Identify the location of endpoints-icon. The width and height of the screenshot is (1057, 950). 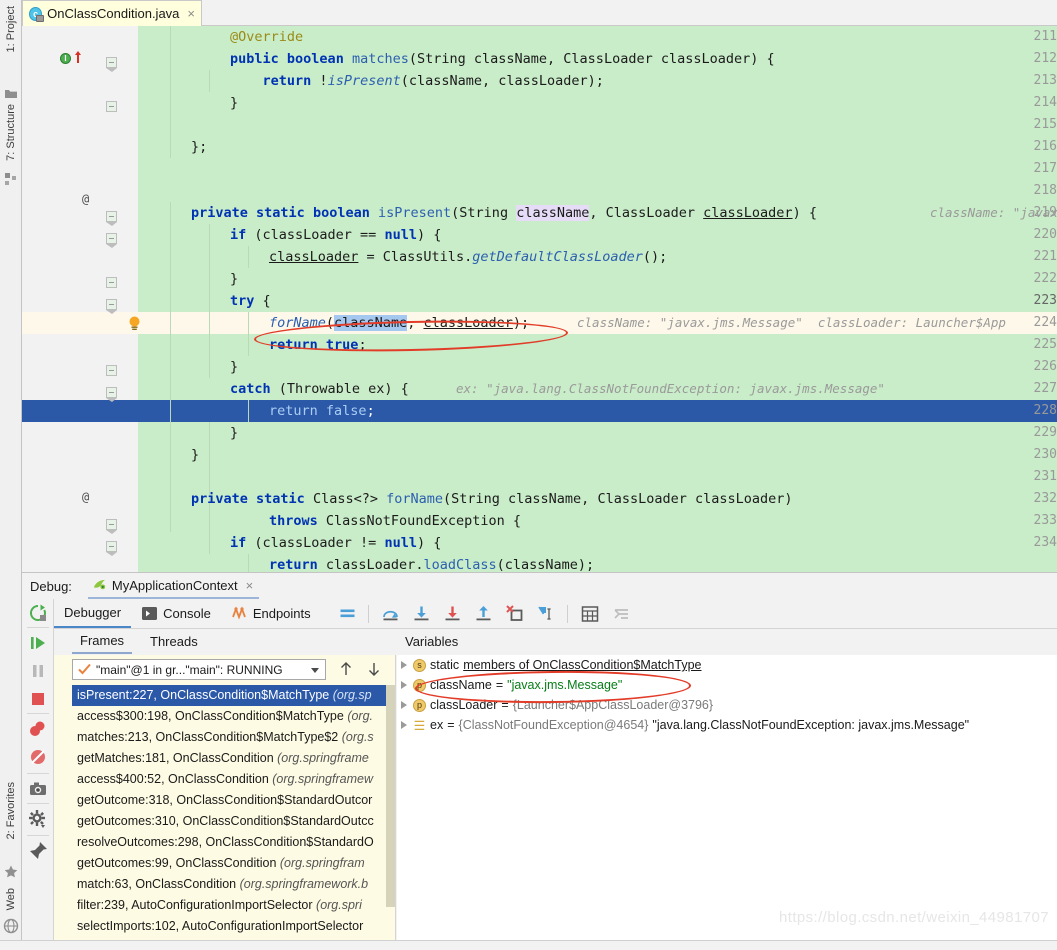
(238, 613).